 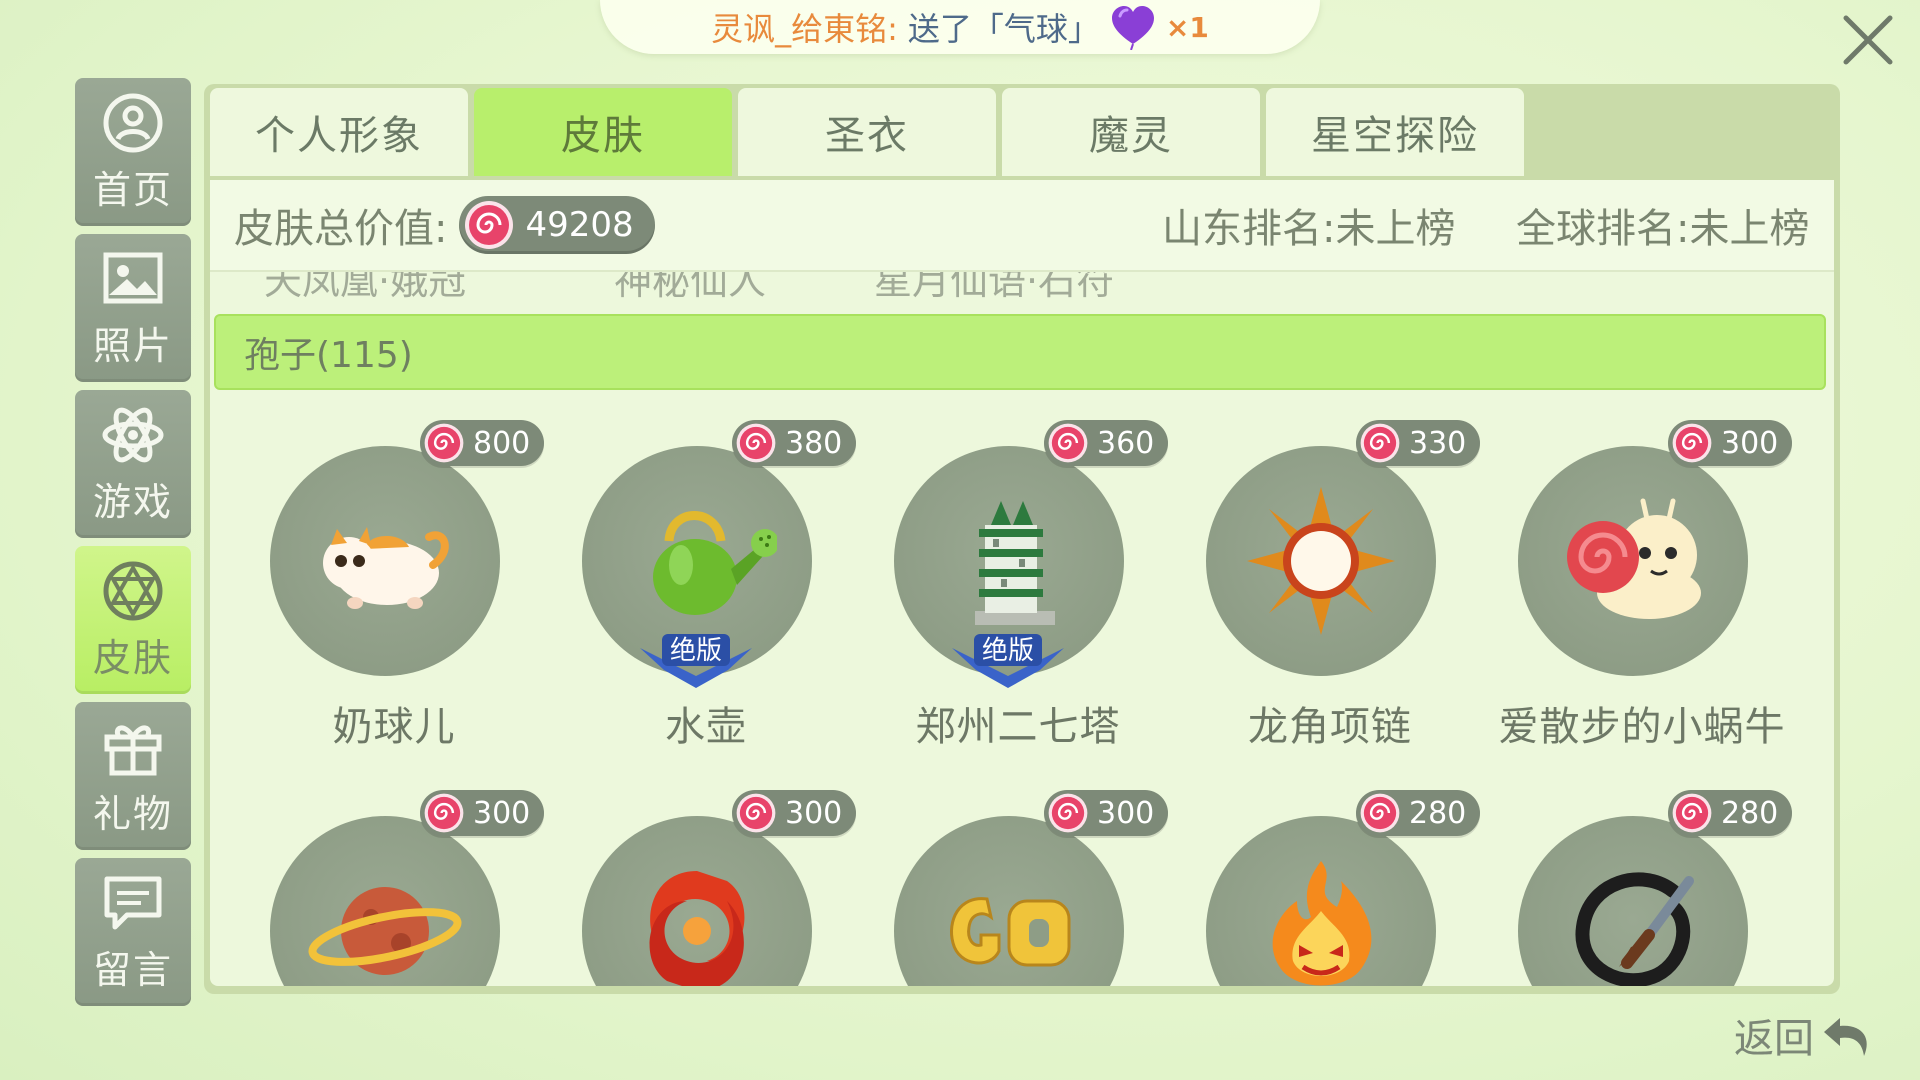 What do you see at coordinates (365, 287) in the screenshot?
I see `scrolled-item-label: 天凤凰·娥冠` at bounding box center [365, 287].